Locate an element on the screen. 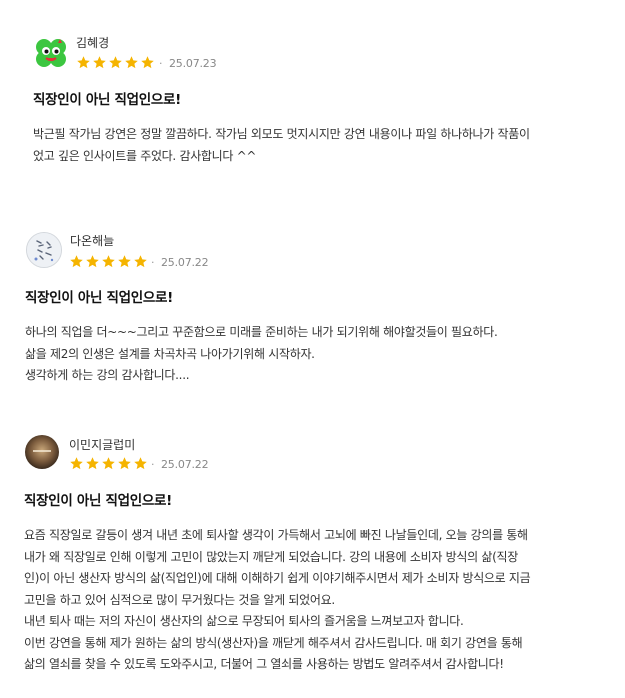 This screenshot has width=625, height=698. review-line: 삶을 제2의 인생은 설계를 차곡차곡 나아가기위해 시작하자. is located at coordinates (170, 353).